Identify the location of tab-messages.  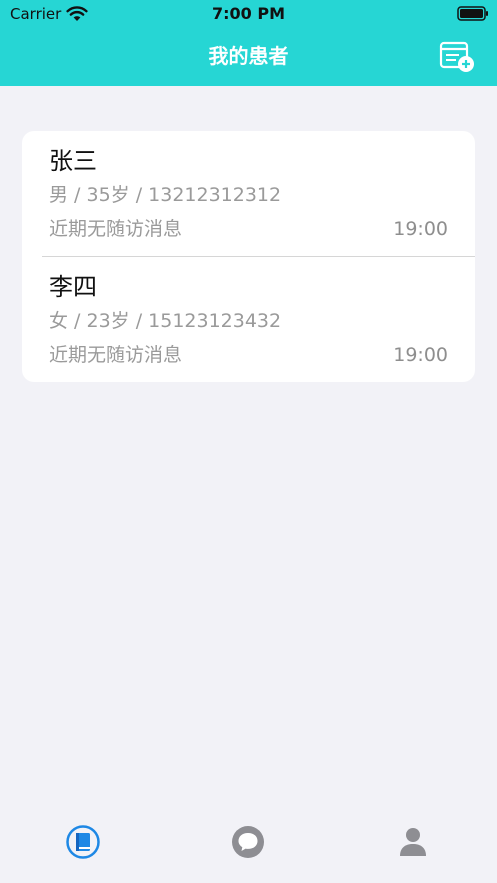
(248, 842).